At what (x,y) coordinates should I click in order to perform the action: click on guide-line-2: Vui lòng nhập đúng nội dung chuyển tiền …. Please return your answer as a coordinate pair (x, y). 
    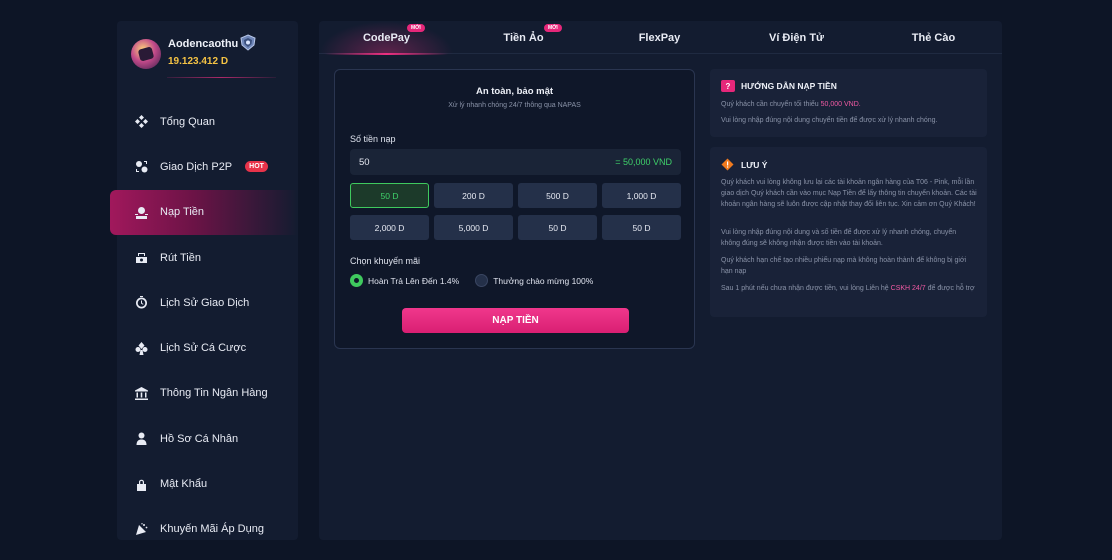
    Looking at the image, I should click on (829, 120).